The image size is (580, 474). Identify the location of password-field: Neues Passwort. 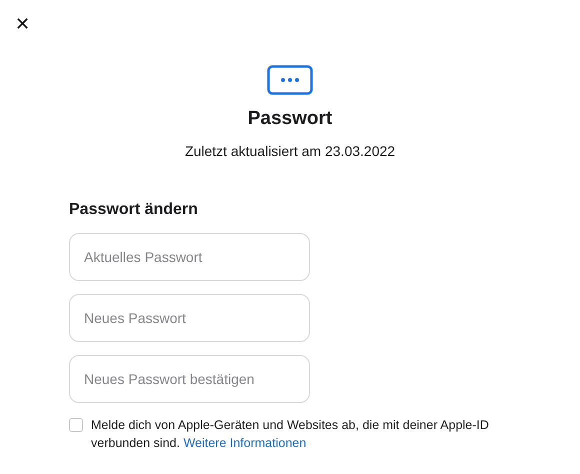
(189, 318).